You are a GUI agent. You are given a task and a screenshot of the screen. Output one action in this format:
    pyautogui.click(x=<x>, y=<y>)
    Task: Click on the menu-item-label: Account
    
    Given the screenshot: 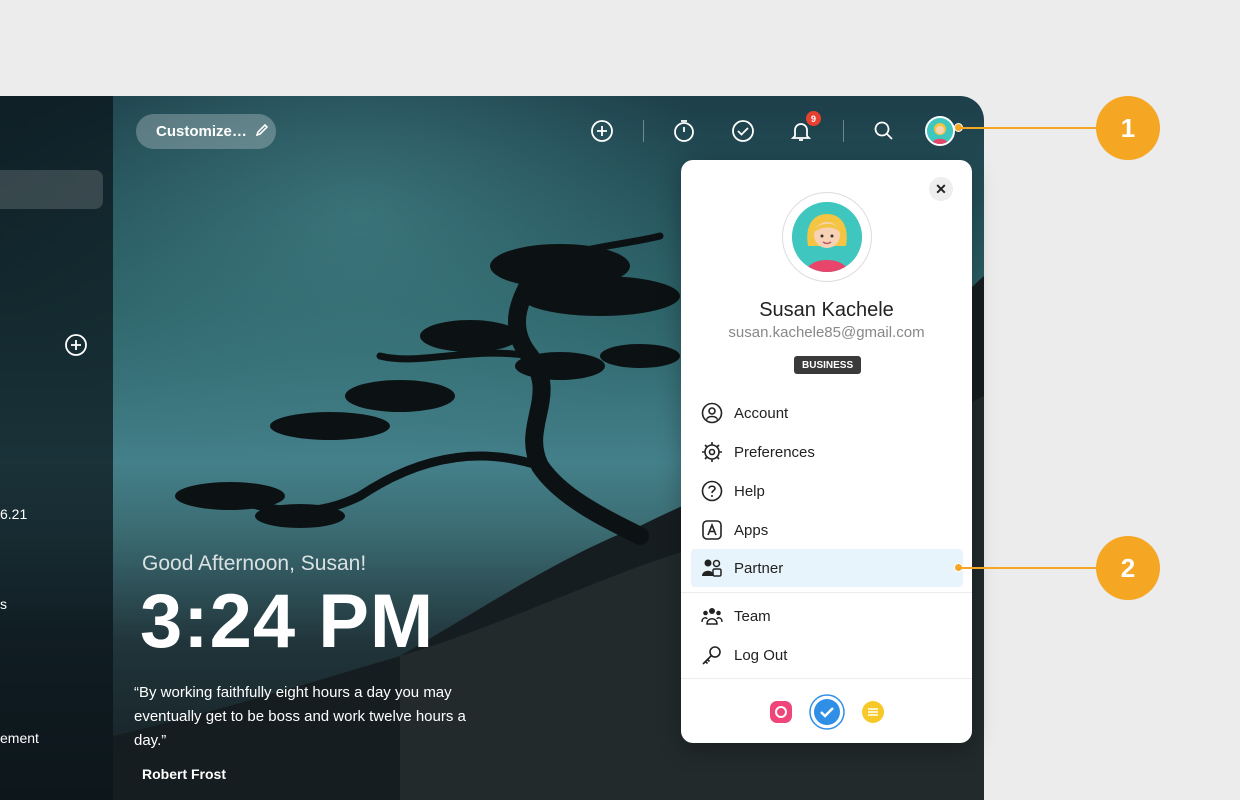 What is the action you would take?
    pyautogui.click(x=761, y=413)
    